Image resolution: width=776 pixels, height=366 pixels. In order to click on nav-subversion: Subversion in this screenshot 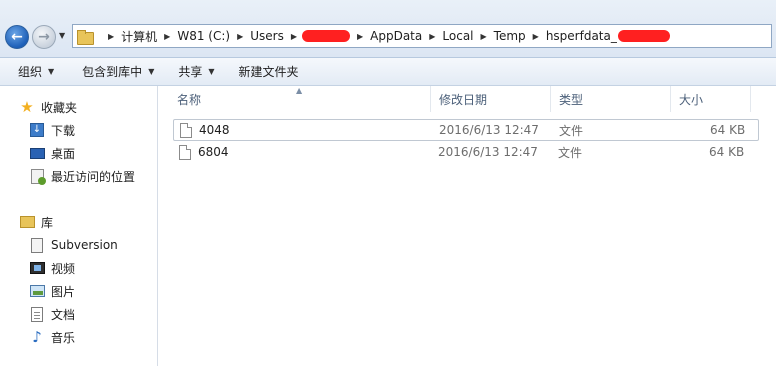, I will do `click(59, 245)`.